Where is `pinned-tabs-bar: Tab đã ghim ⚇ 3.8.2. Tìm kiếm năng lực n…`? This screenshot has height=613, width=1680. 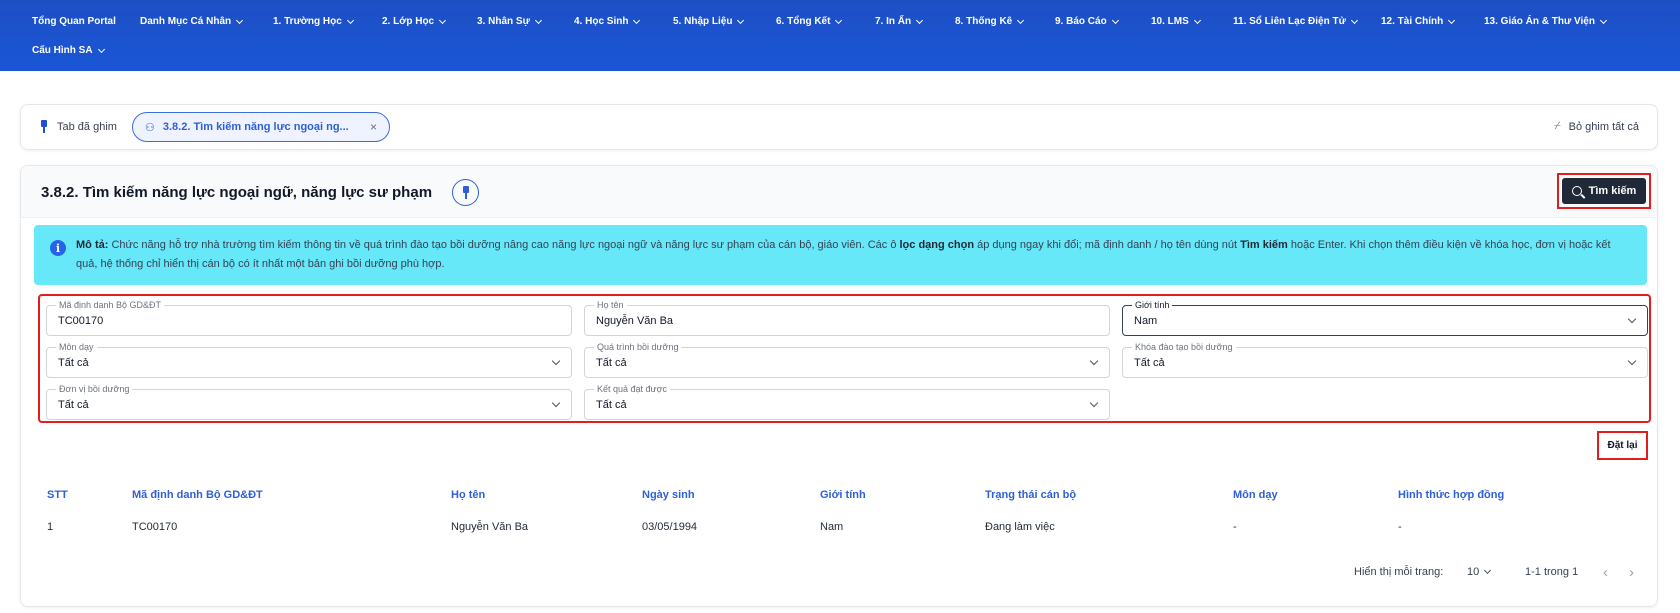
pinned-tabs-bar: Tab đã ghim ⚇ 3.8.2. Tìm kiếm năng lực n… is located at coordinates (839, 127).